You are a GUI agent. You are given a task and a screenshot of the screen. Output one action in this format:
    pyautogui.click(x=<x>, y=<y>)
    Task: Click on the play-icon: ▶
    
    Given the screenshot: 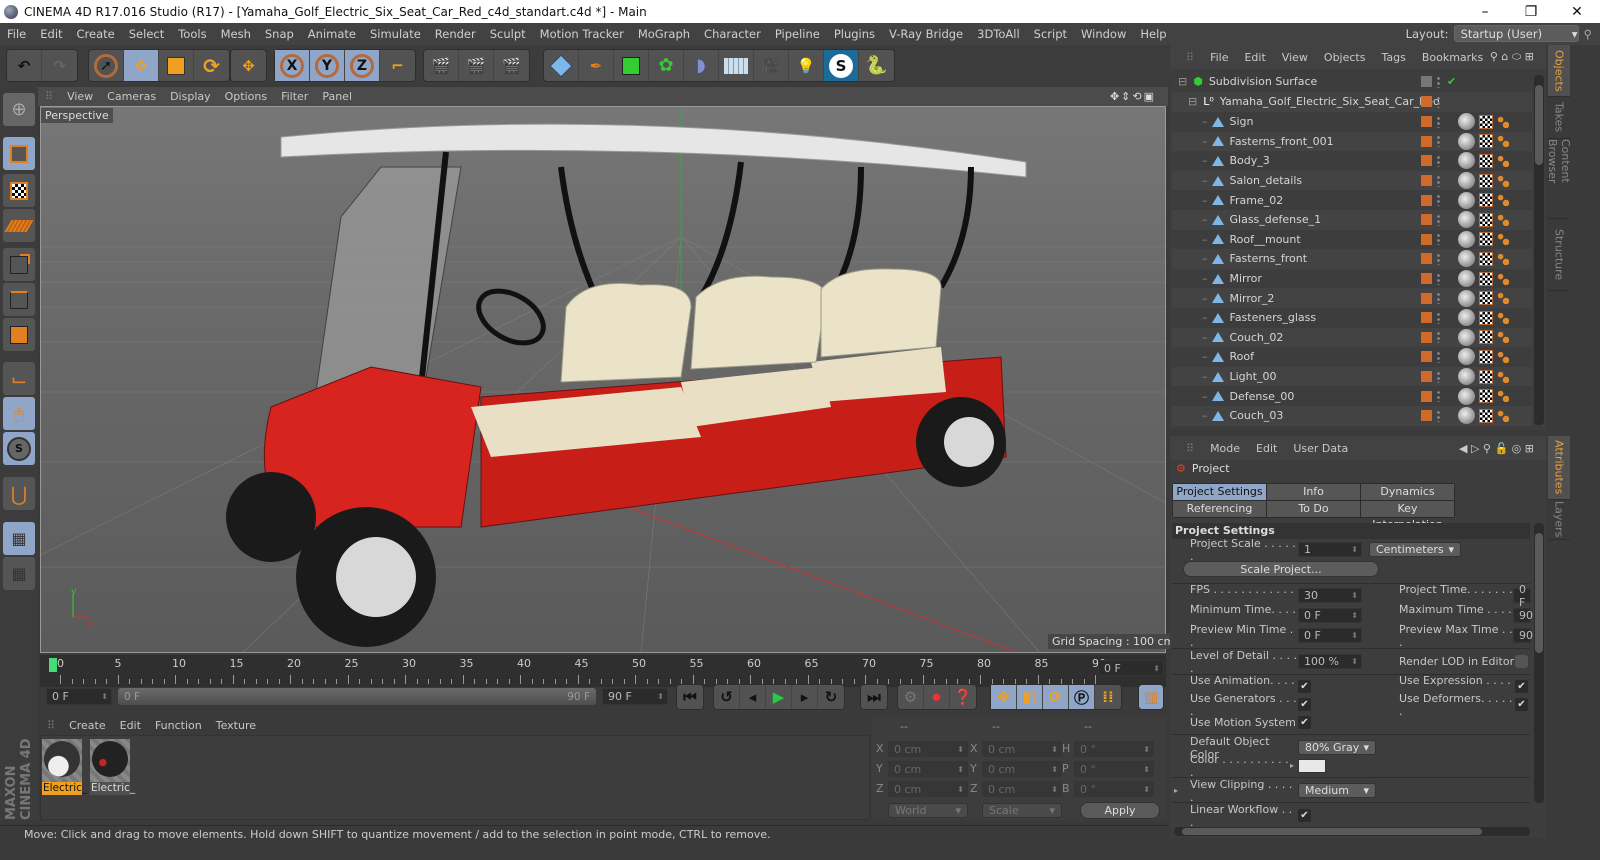 What is the action you would take?
    pyautogui.click(x=779, y=697)
    